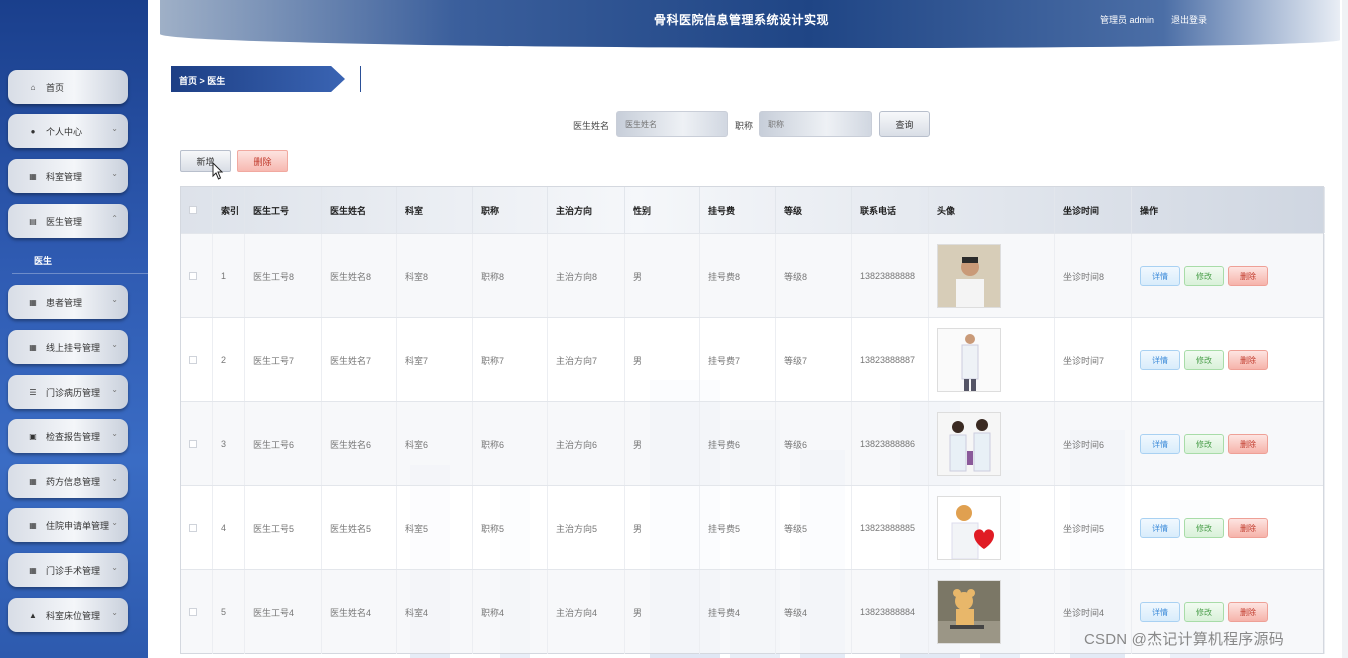 The height and width of the screenshot is (658, 1348). What do you see at coordinates (814, 276) in the screenshot?
I see `cell-level: 等级8` at bounding box center [814, 276].